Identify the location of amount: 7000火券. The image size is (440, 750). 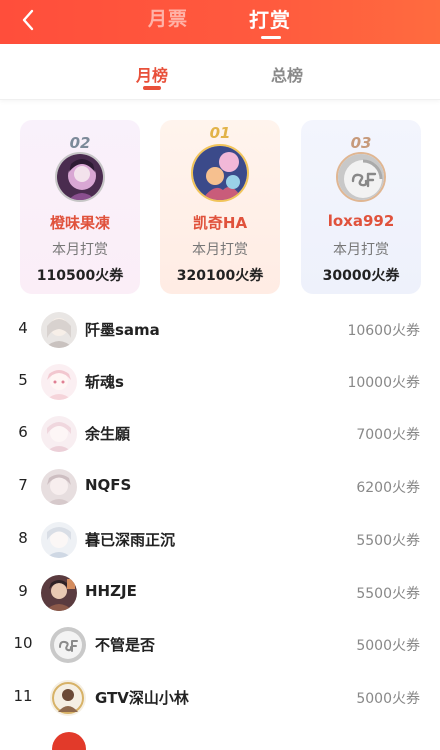
(388, 435).